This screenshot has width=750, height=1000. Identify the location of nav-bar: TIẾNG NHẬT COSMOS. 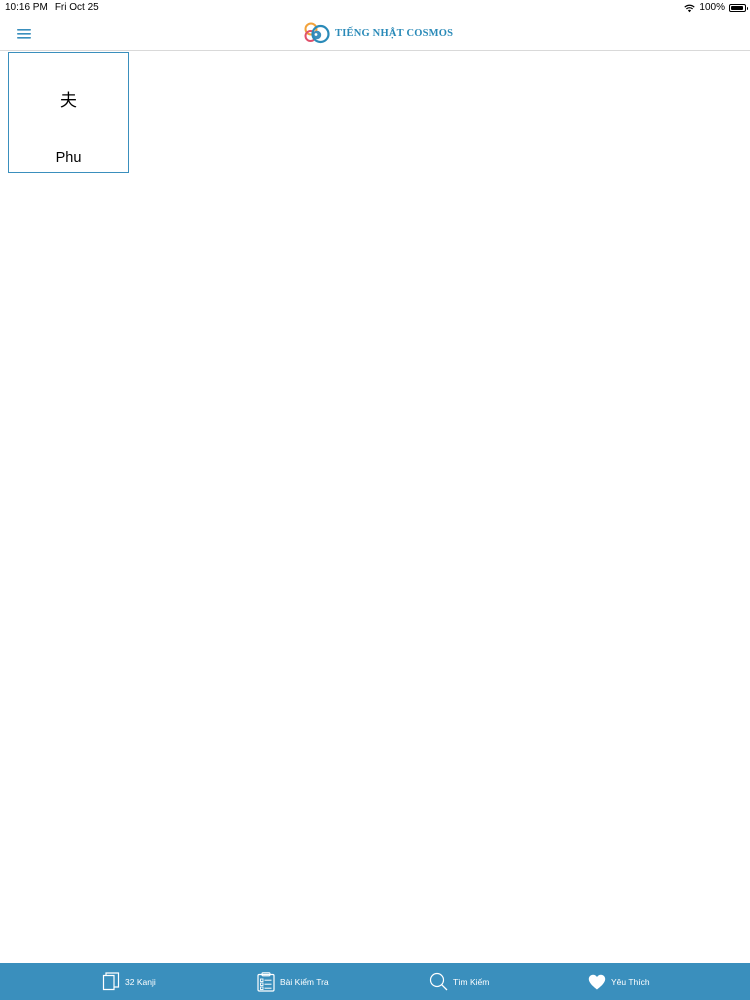
(375, 33).